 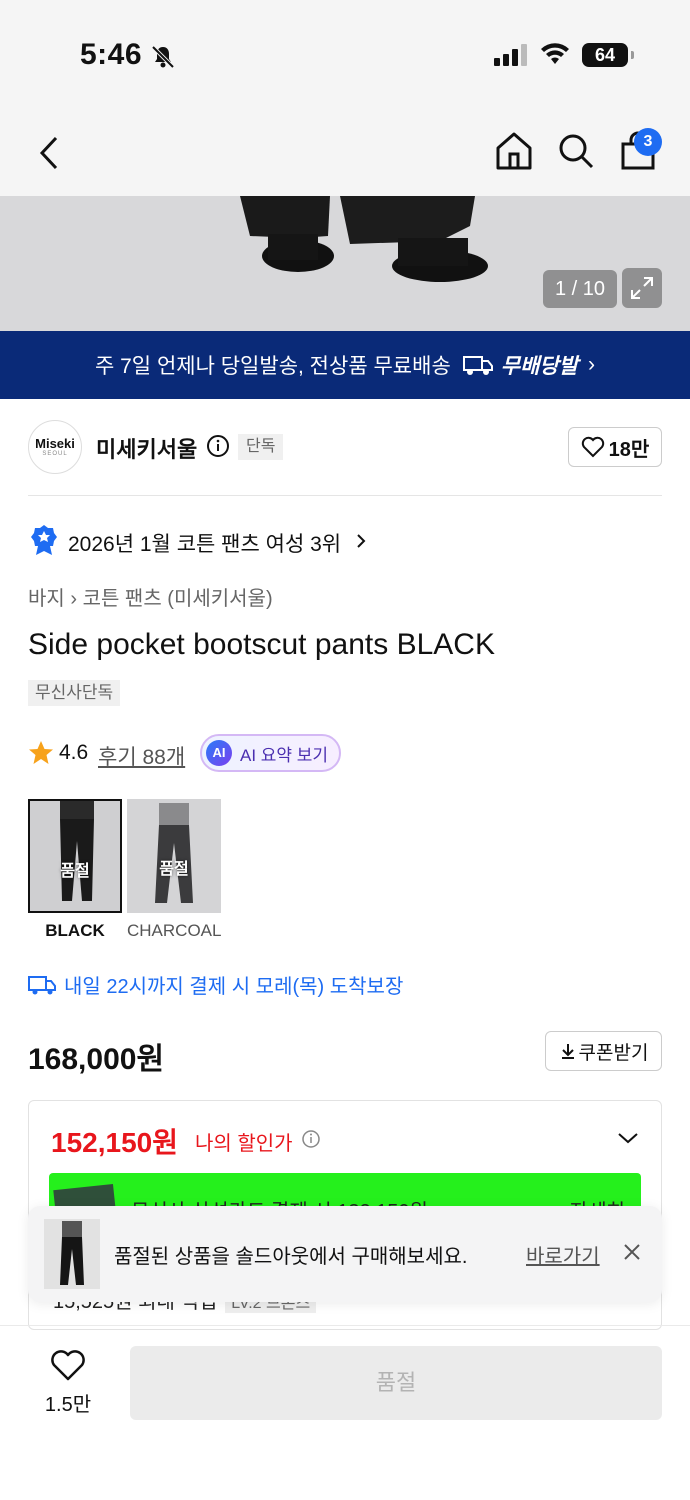 I want to click on soldout-button: 품절, so click(x=396, y=1383).